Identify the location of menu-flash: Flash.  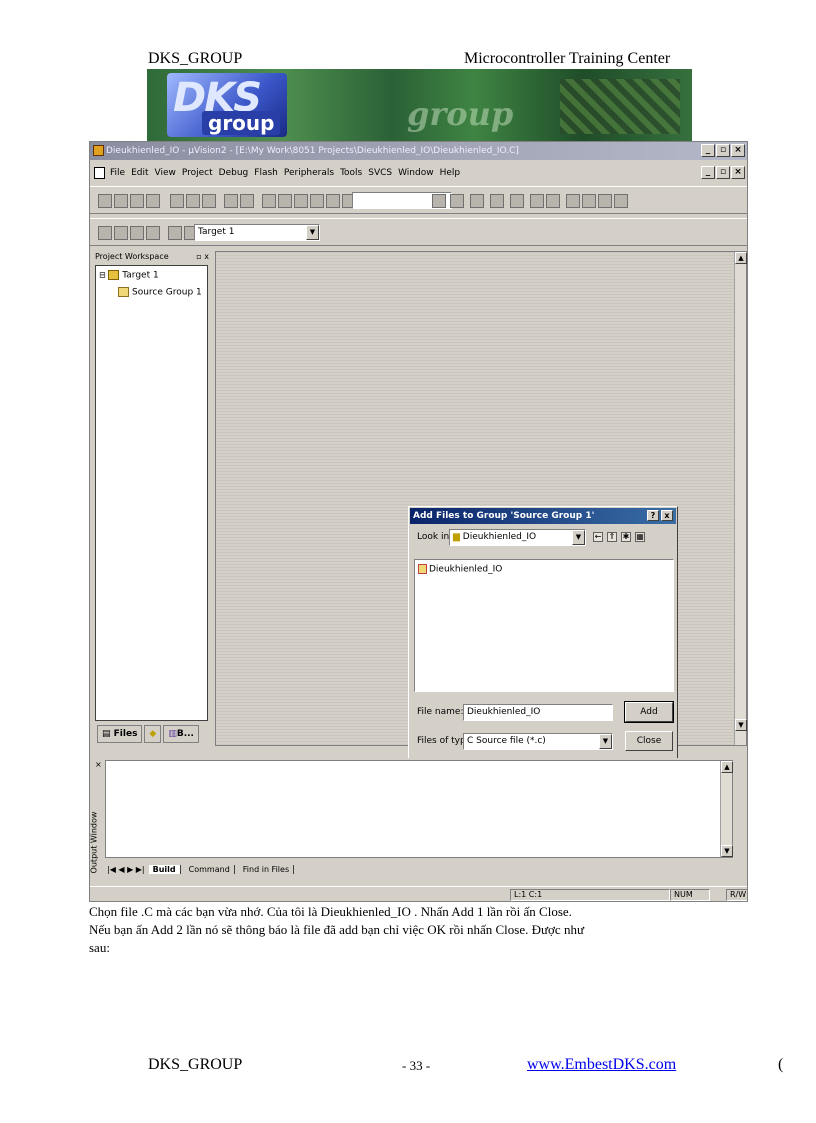
(266, 173).